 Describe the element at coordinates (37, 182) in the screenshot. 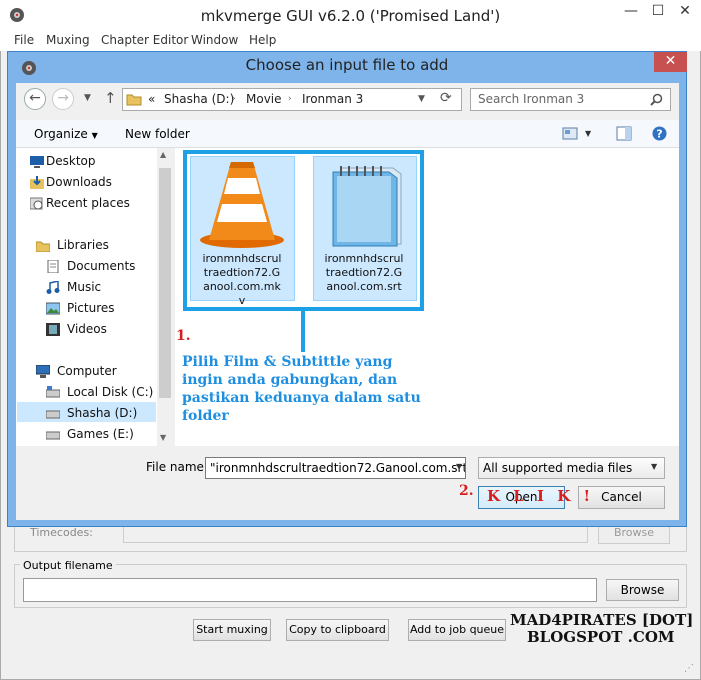

I see `downloads-icon` at that location.